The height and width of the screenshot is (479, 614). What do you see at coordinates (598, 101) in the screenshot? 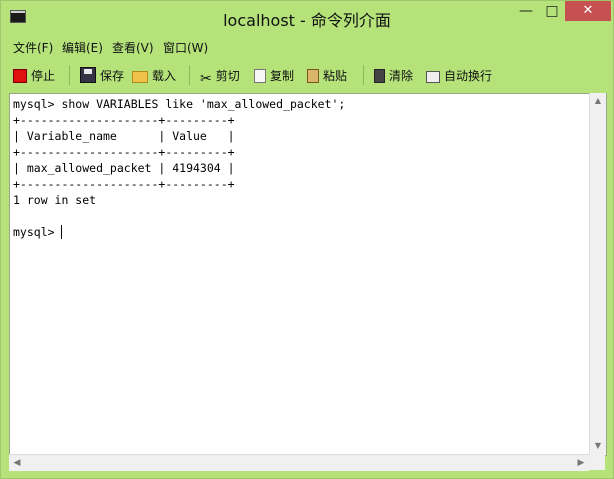
I see `scroll-up-icon: ▲` at bounding box center [598, 101].